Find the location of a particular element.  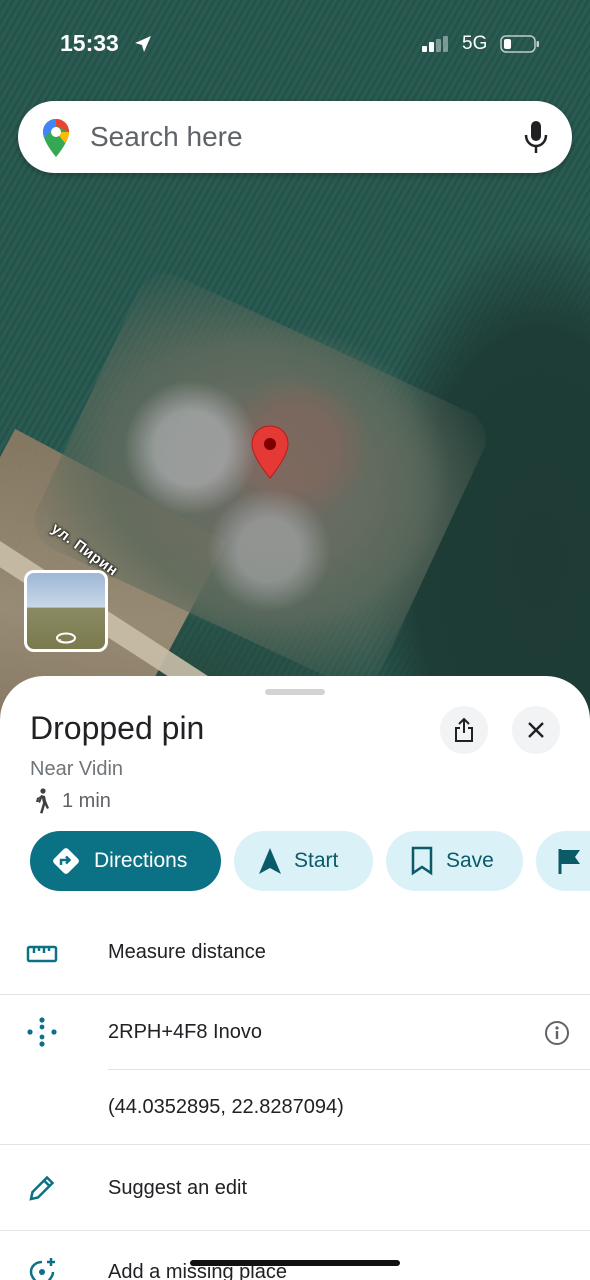

label-button is located at coordinates (563, 861).